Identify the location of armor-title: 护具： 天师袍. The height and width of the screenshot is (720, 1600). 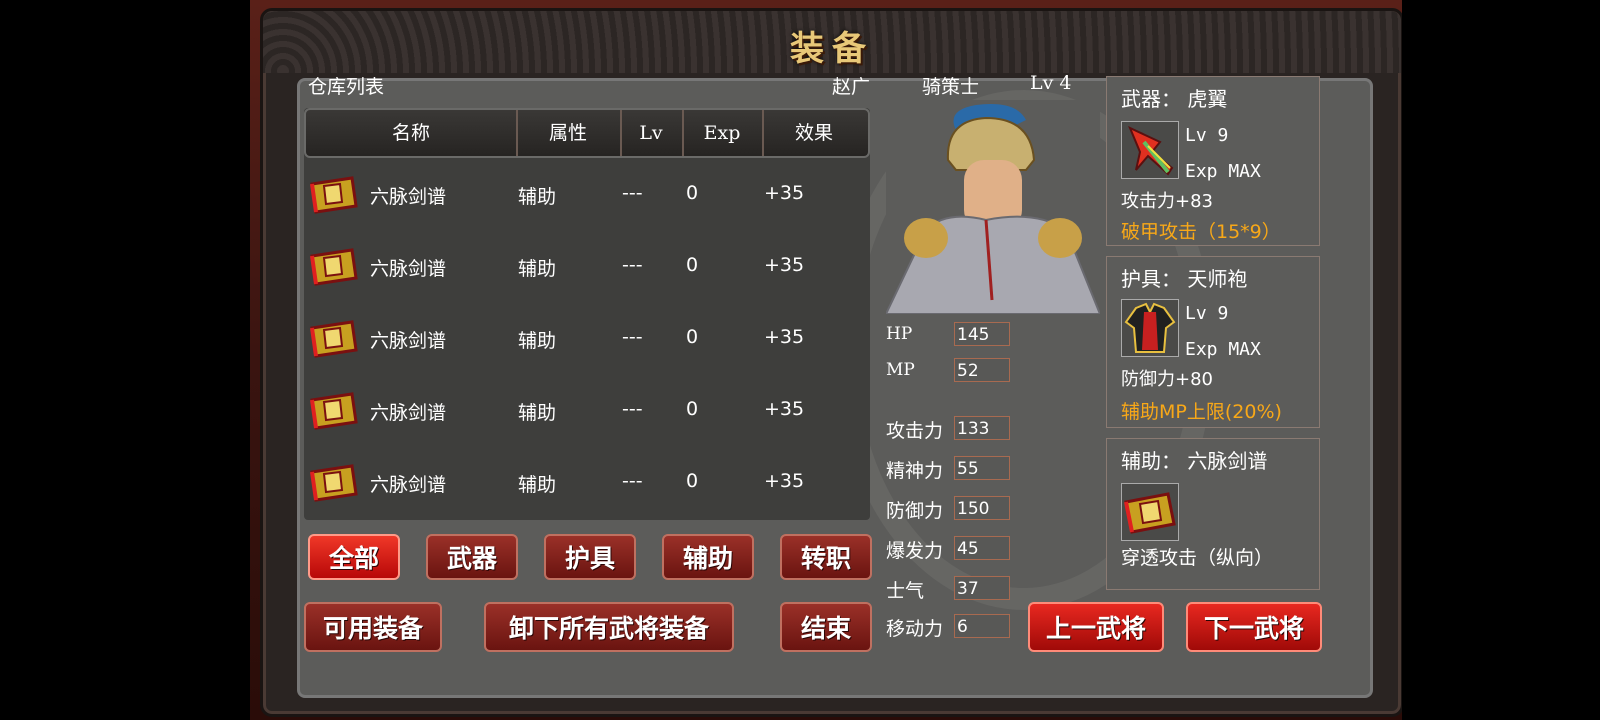
(1184, 279).